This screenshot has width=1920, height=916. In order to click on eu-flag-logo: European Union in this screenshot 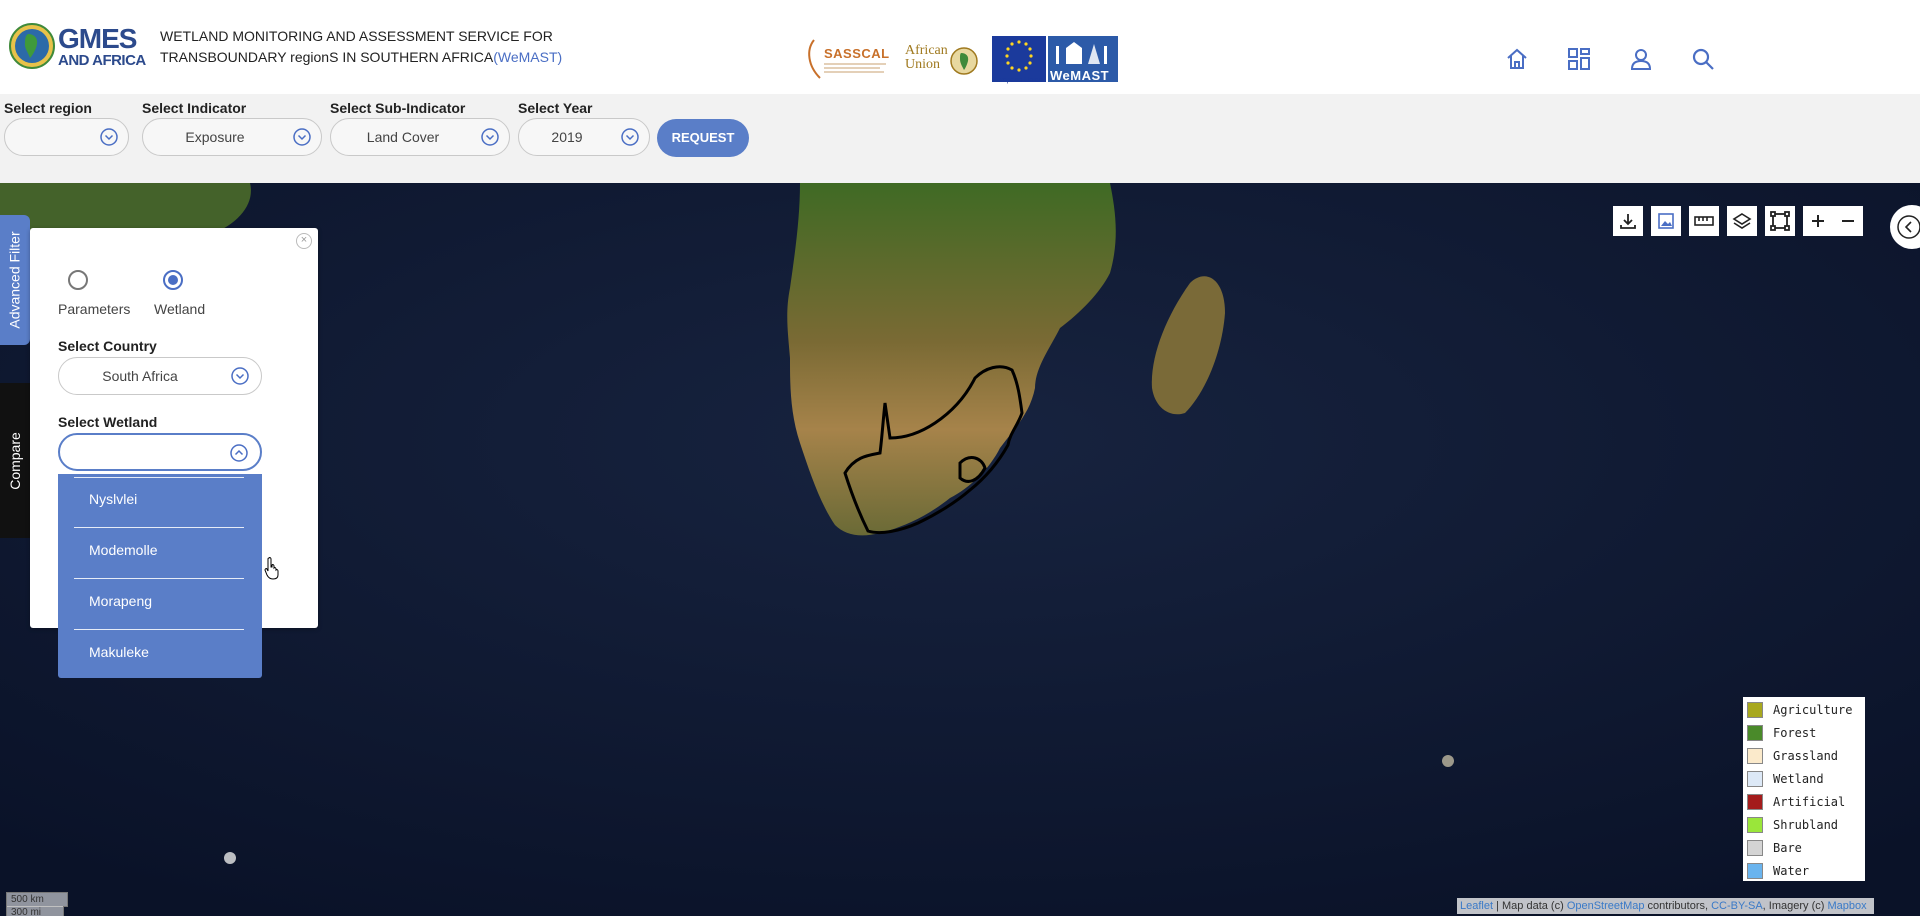, I will do `click(1019, 60)`.